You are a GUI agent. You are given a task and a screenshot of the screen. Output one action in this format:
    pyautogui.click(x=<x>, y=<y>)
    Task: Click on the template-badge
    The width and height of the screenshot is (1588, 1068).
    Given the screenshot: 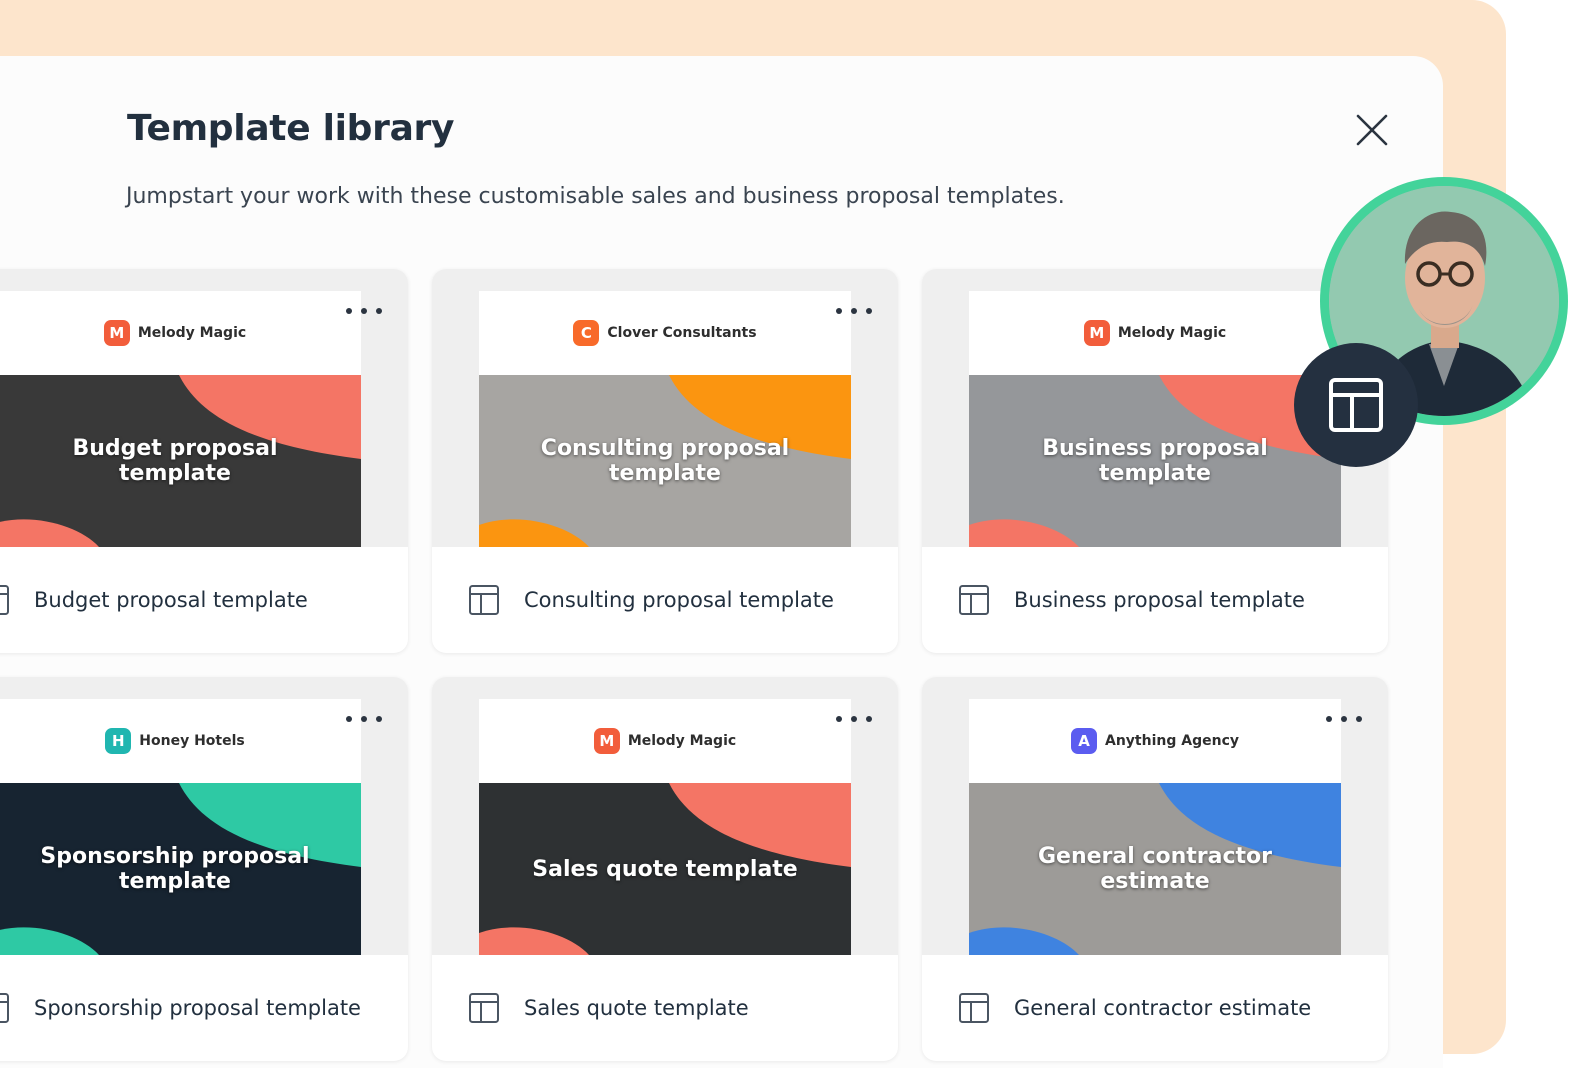 What is the action you would take?
    pyautogui.click(x=1356, y=405)
    